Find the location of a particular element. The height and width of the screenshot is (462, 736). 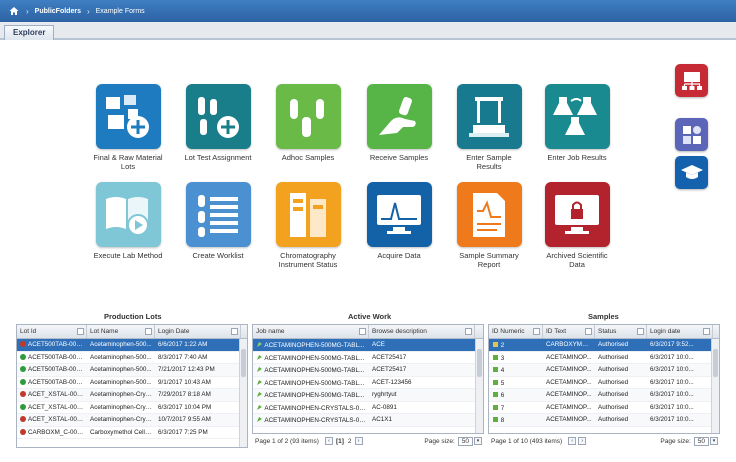

tab-strip: Explorer is located at coordinates (368, 31).